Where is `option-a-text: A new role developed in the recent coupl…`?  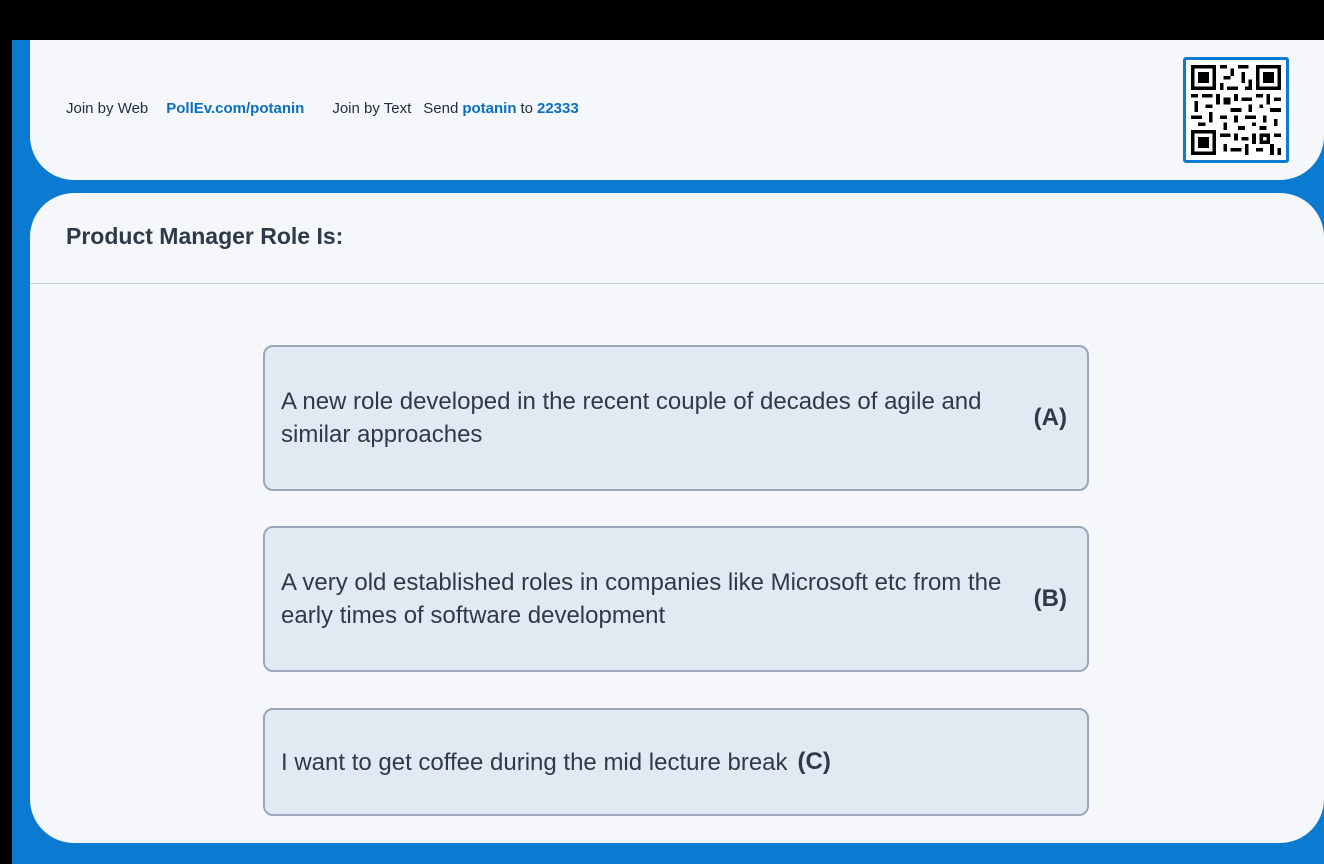
option-a-text: A new role developed in the recent coupl… is located at coordinates (631, 418).